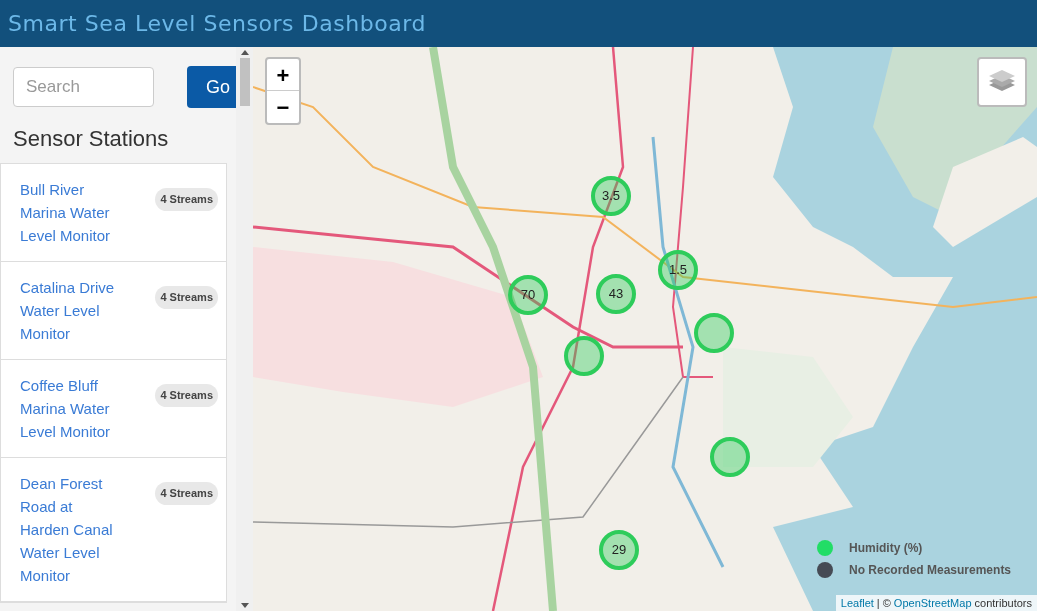 This screenshot has width=1037, height=611. I want to click on scroll-down-icon, so click(244, 605).